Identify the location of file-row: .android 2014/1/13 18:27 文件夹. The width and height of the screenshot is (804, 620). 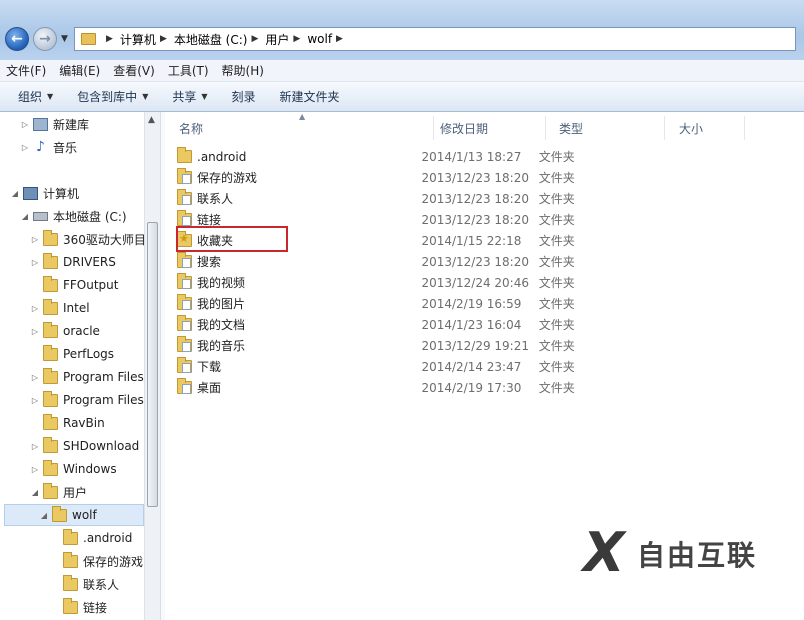
(397, 156).